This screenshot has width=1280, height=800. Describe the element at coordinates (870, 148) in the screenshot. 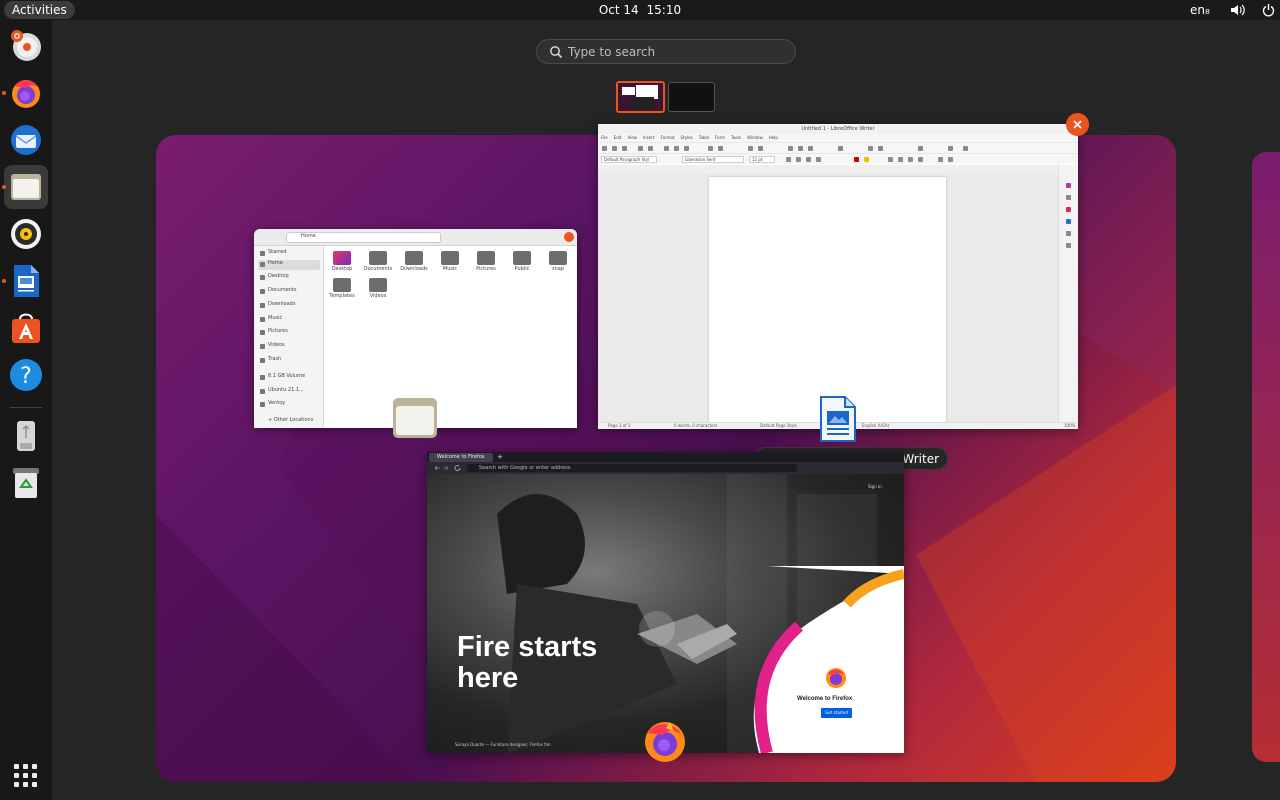

I see `link-icon` at that location.